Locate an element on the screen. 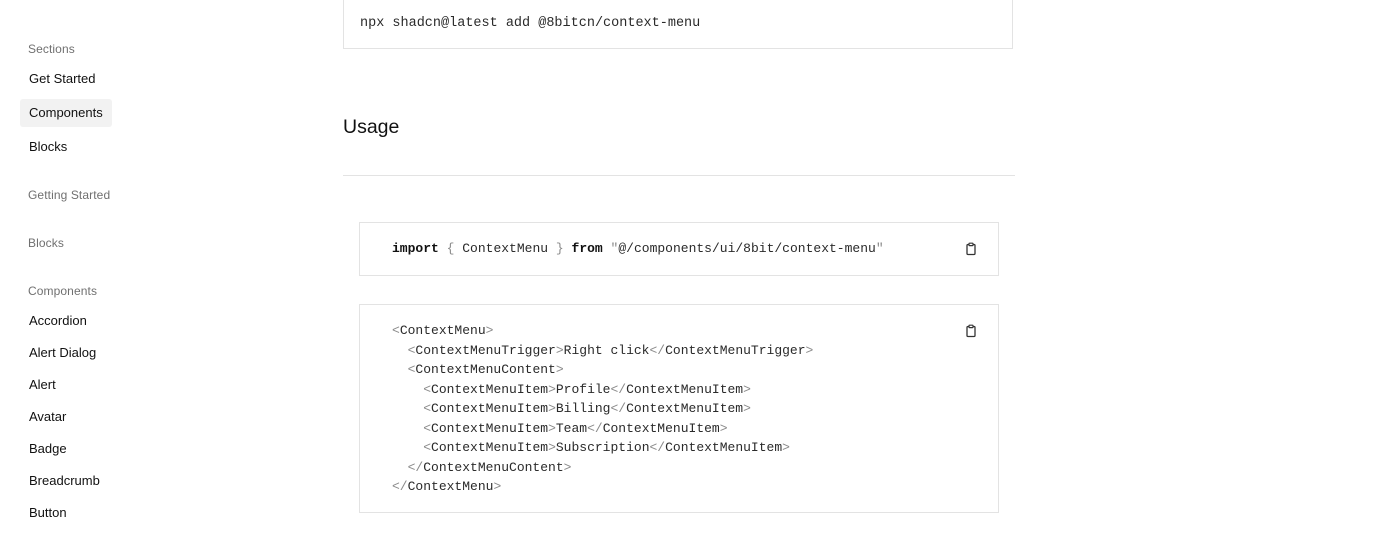 The image size is (1395, 540). jsx-code-line: </ContextMenuContent> is located at coordinates (695, 468).